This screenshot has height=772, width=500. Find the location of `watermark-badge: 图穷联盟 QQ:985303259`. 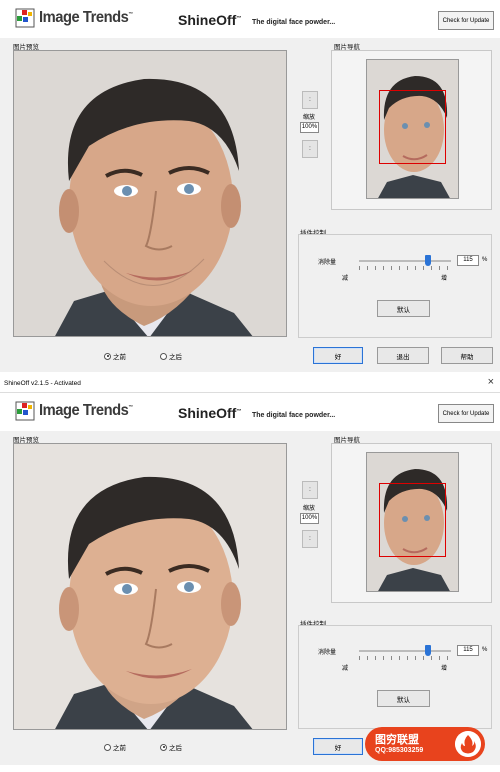

watermark-badge: 图穷联盟 QQ:985303259 is located at coordinates (425, 744).